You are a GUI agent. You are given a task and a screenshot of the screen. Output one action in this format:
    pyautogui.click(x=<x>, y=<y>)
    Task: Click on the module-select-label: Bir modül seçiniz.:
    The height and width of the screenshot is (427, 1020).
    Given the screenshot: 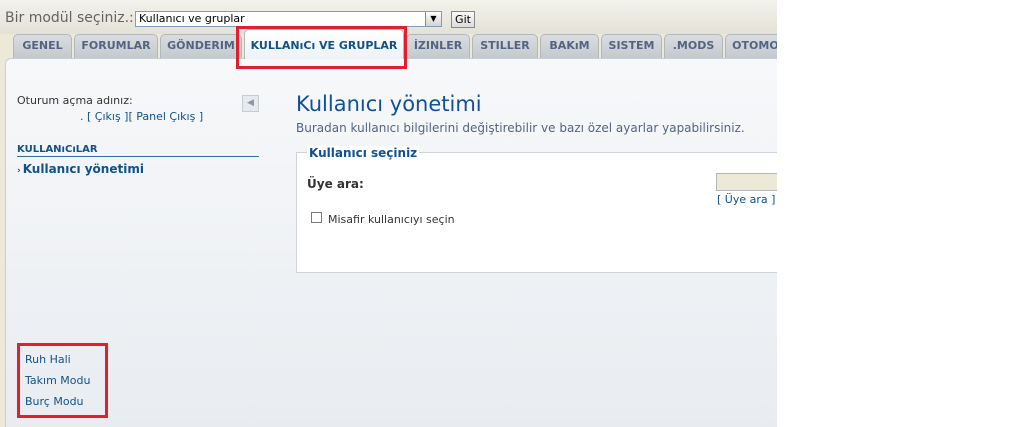 What is the action you would take?
    pyautogui.click(x=69, y=18)
    